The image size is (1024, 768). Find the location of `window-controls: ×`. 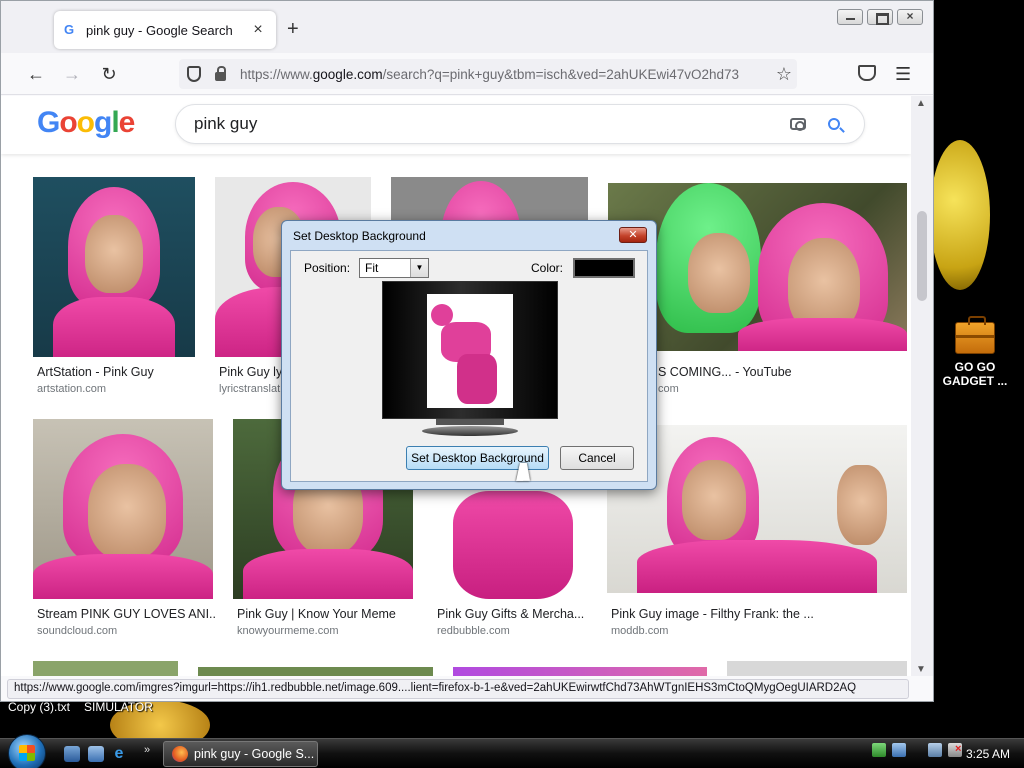

window-controls: × is located at coordinates (880, 17).